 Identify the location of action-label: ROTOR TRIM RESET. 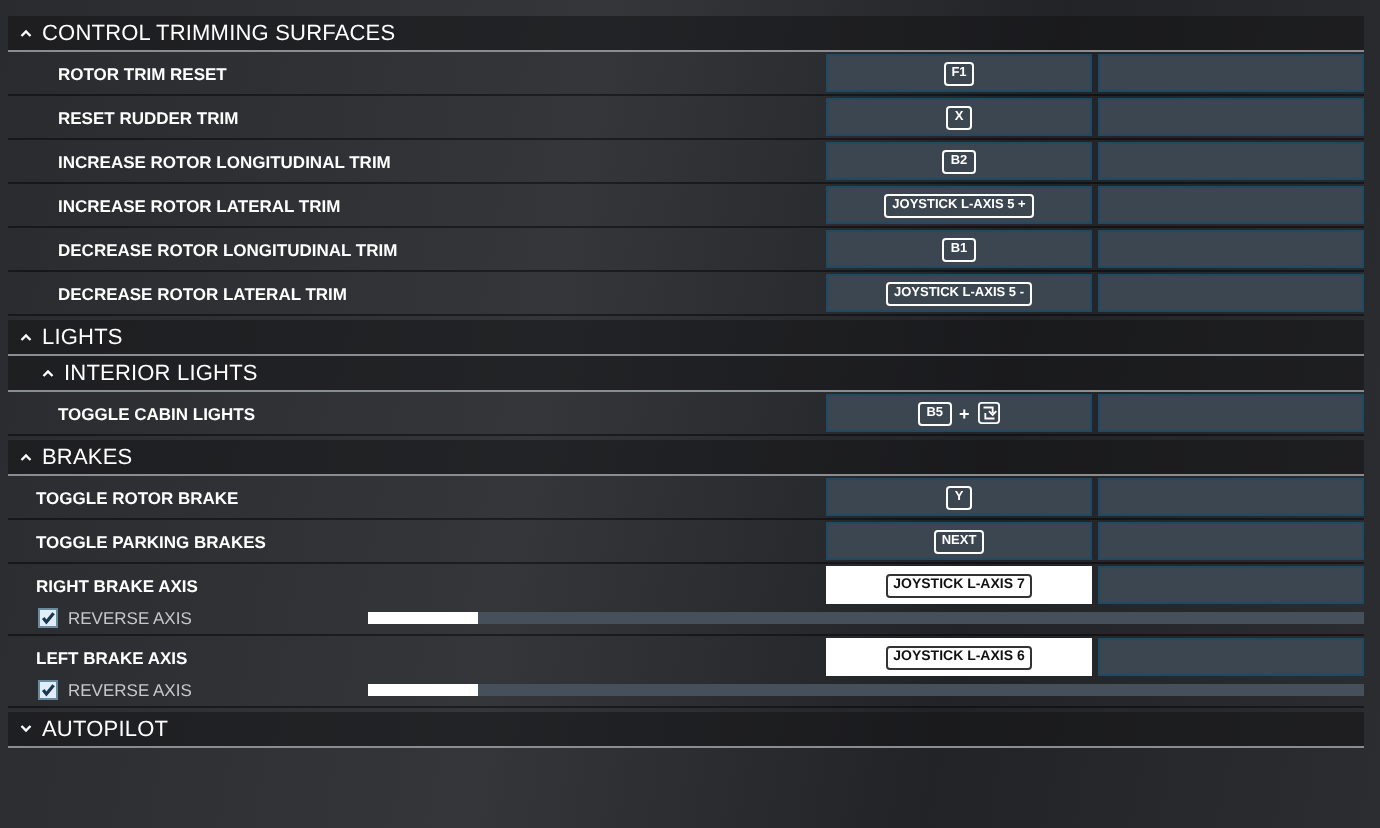
(141, 73).